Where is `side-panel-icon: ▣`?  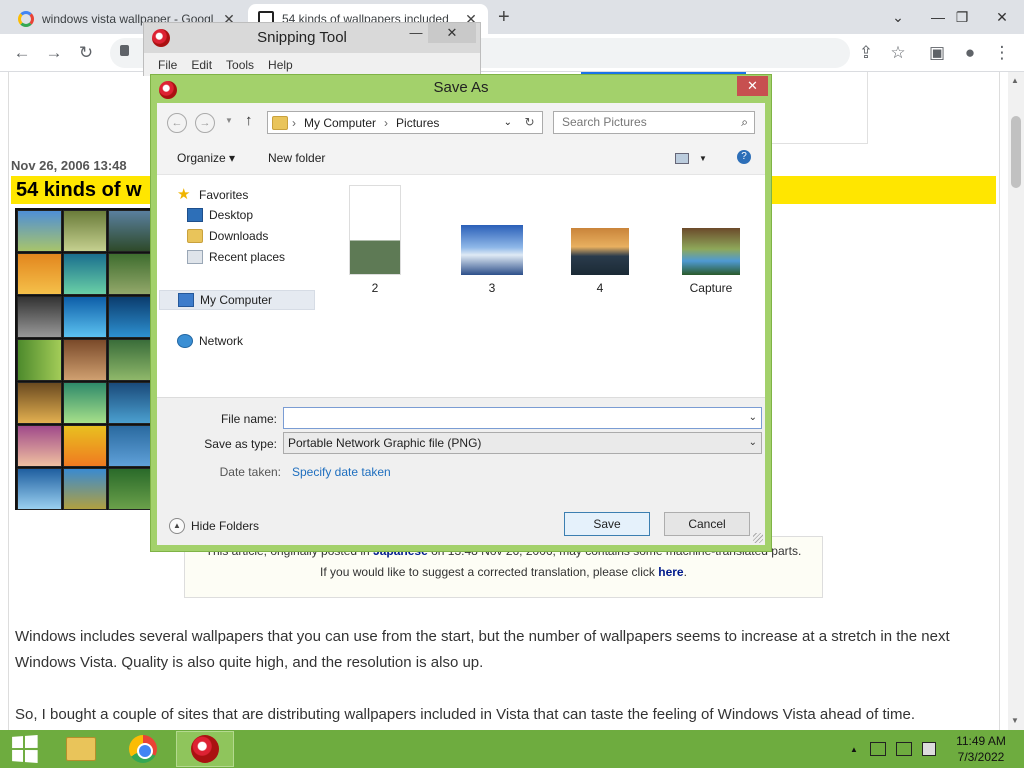
side-panel-icon: ▣ is located at coordinates (937, 53).